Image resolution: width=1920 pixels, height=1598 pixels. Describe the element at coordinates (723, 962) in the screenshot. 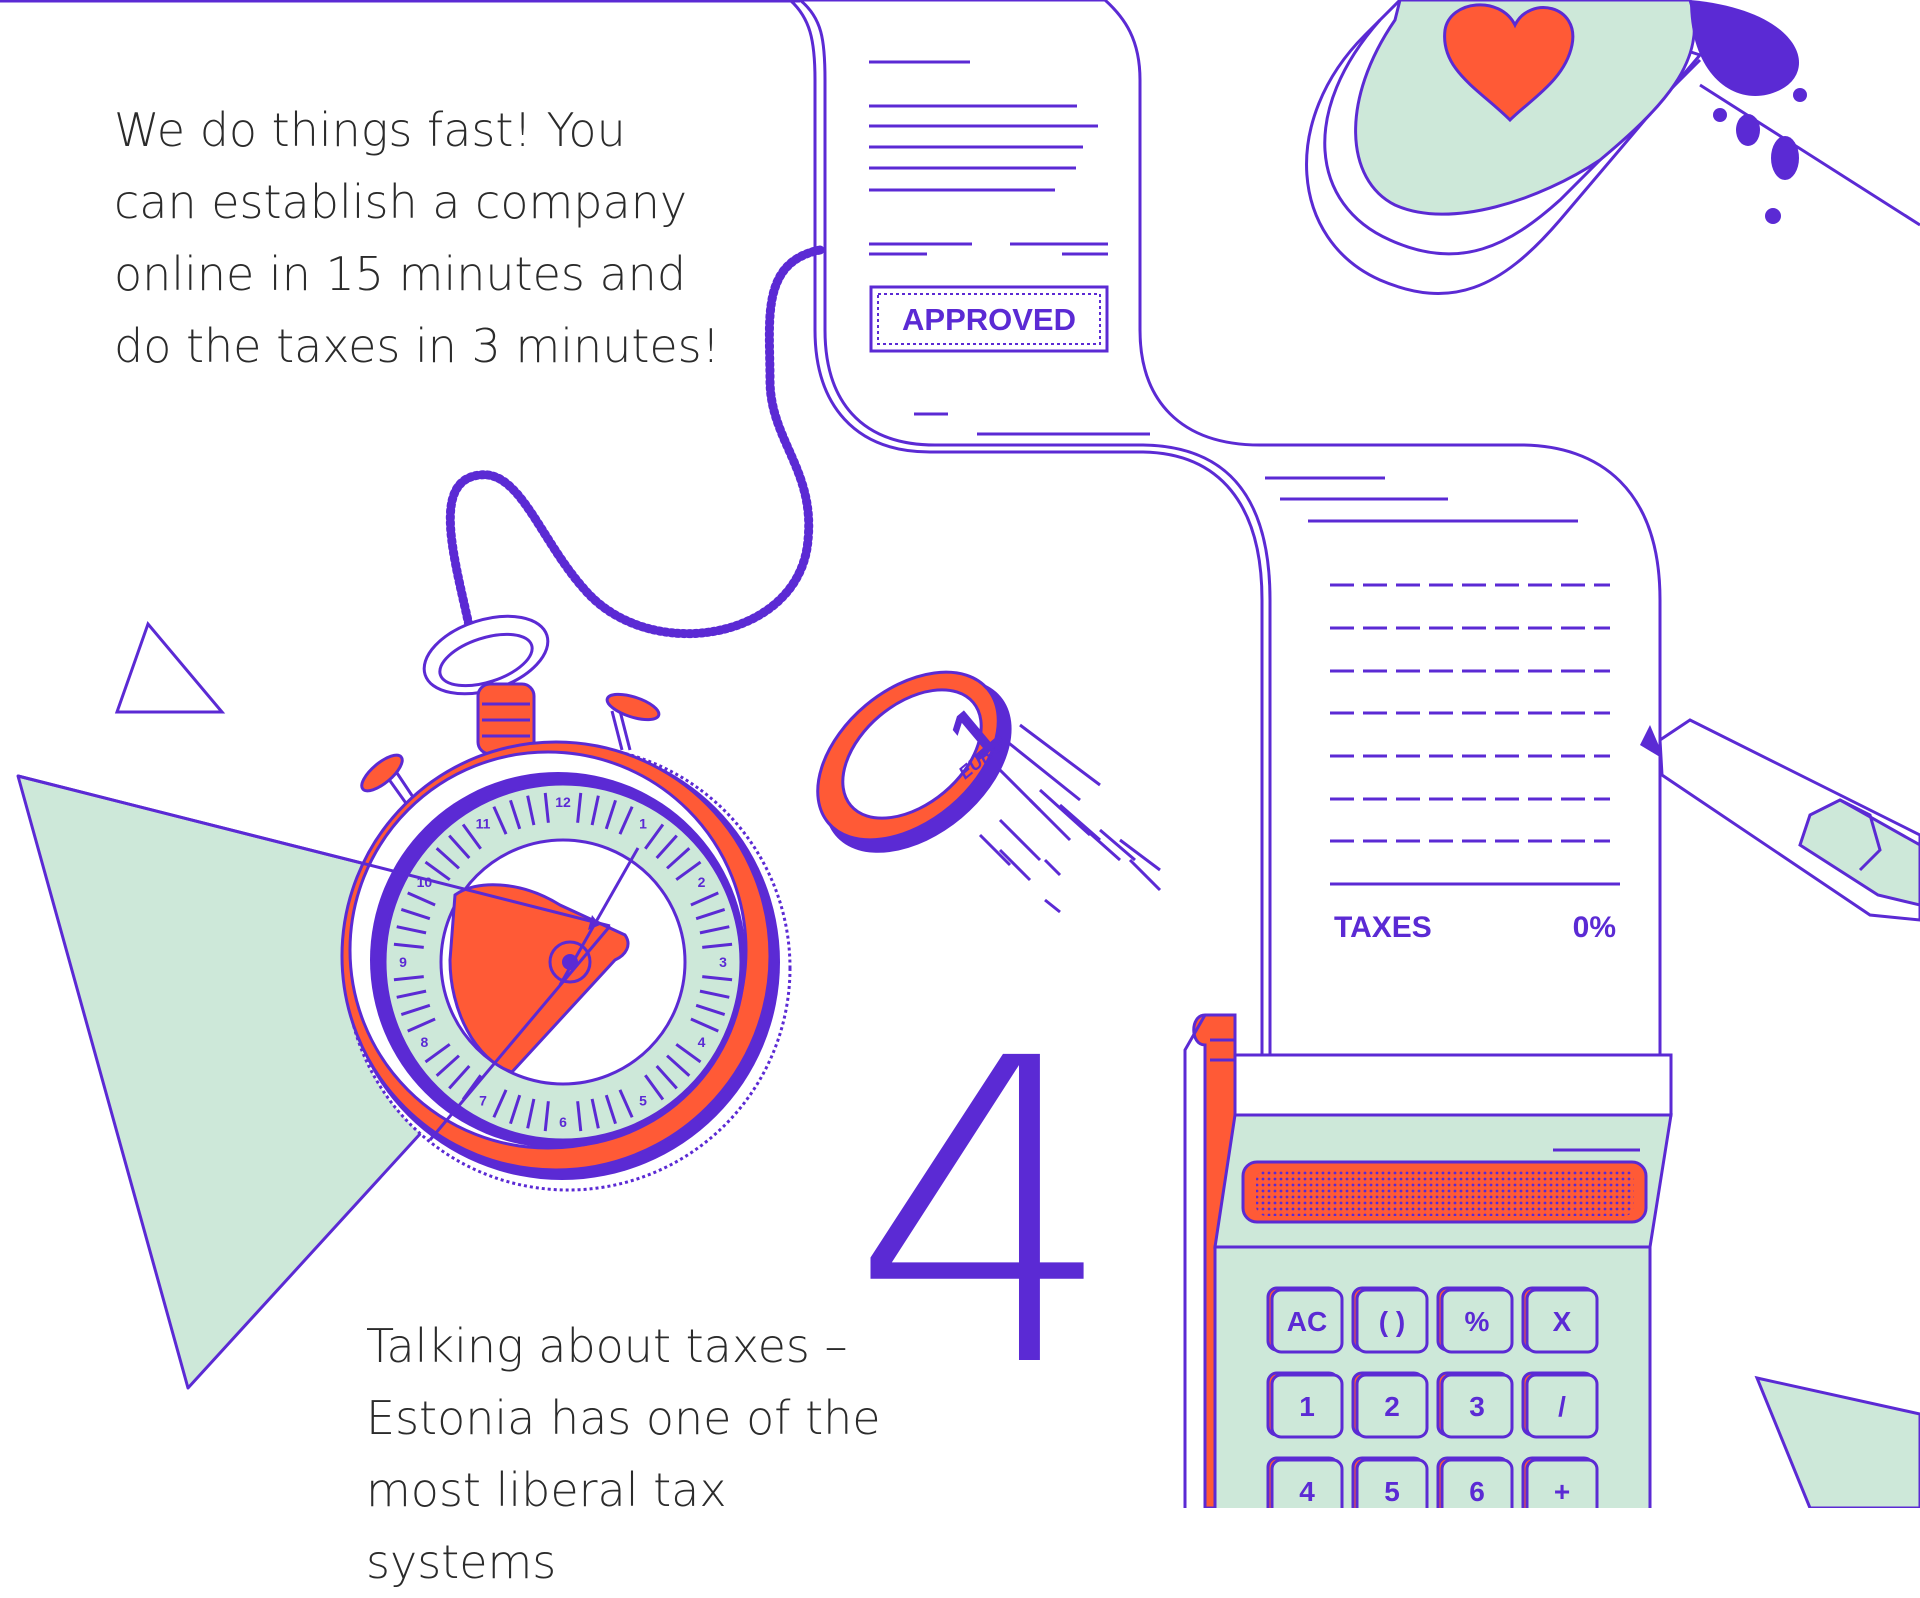

I see `stopwatch-number: 3` at that location.